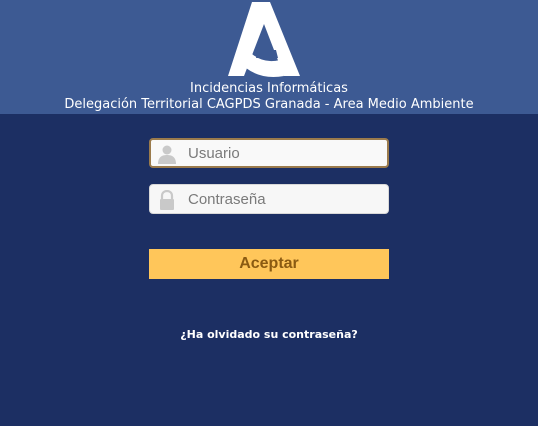 The height and width of the screenshot is (426, 538). I want to click on lock-icon, so click(167, 200).